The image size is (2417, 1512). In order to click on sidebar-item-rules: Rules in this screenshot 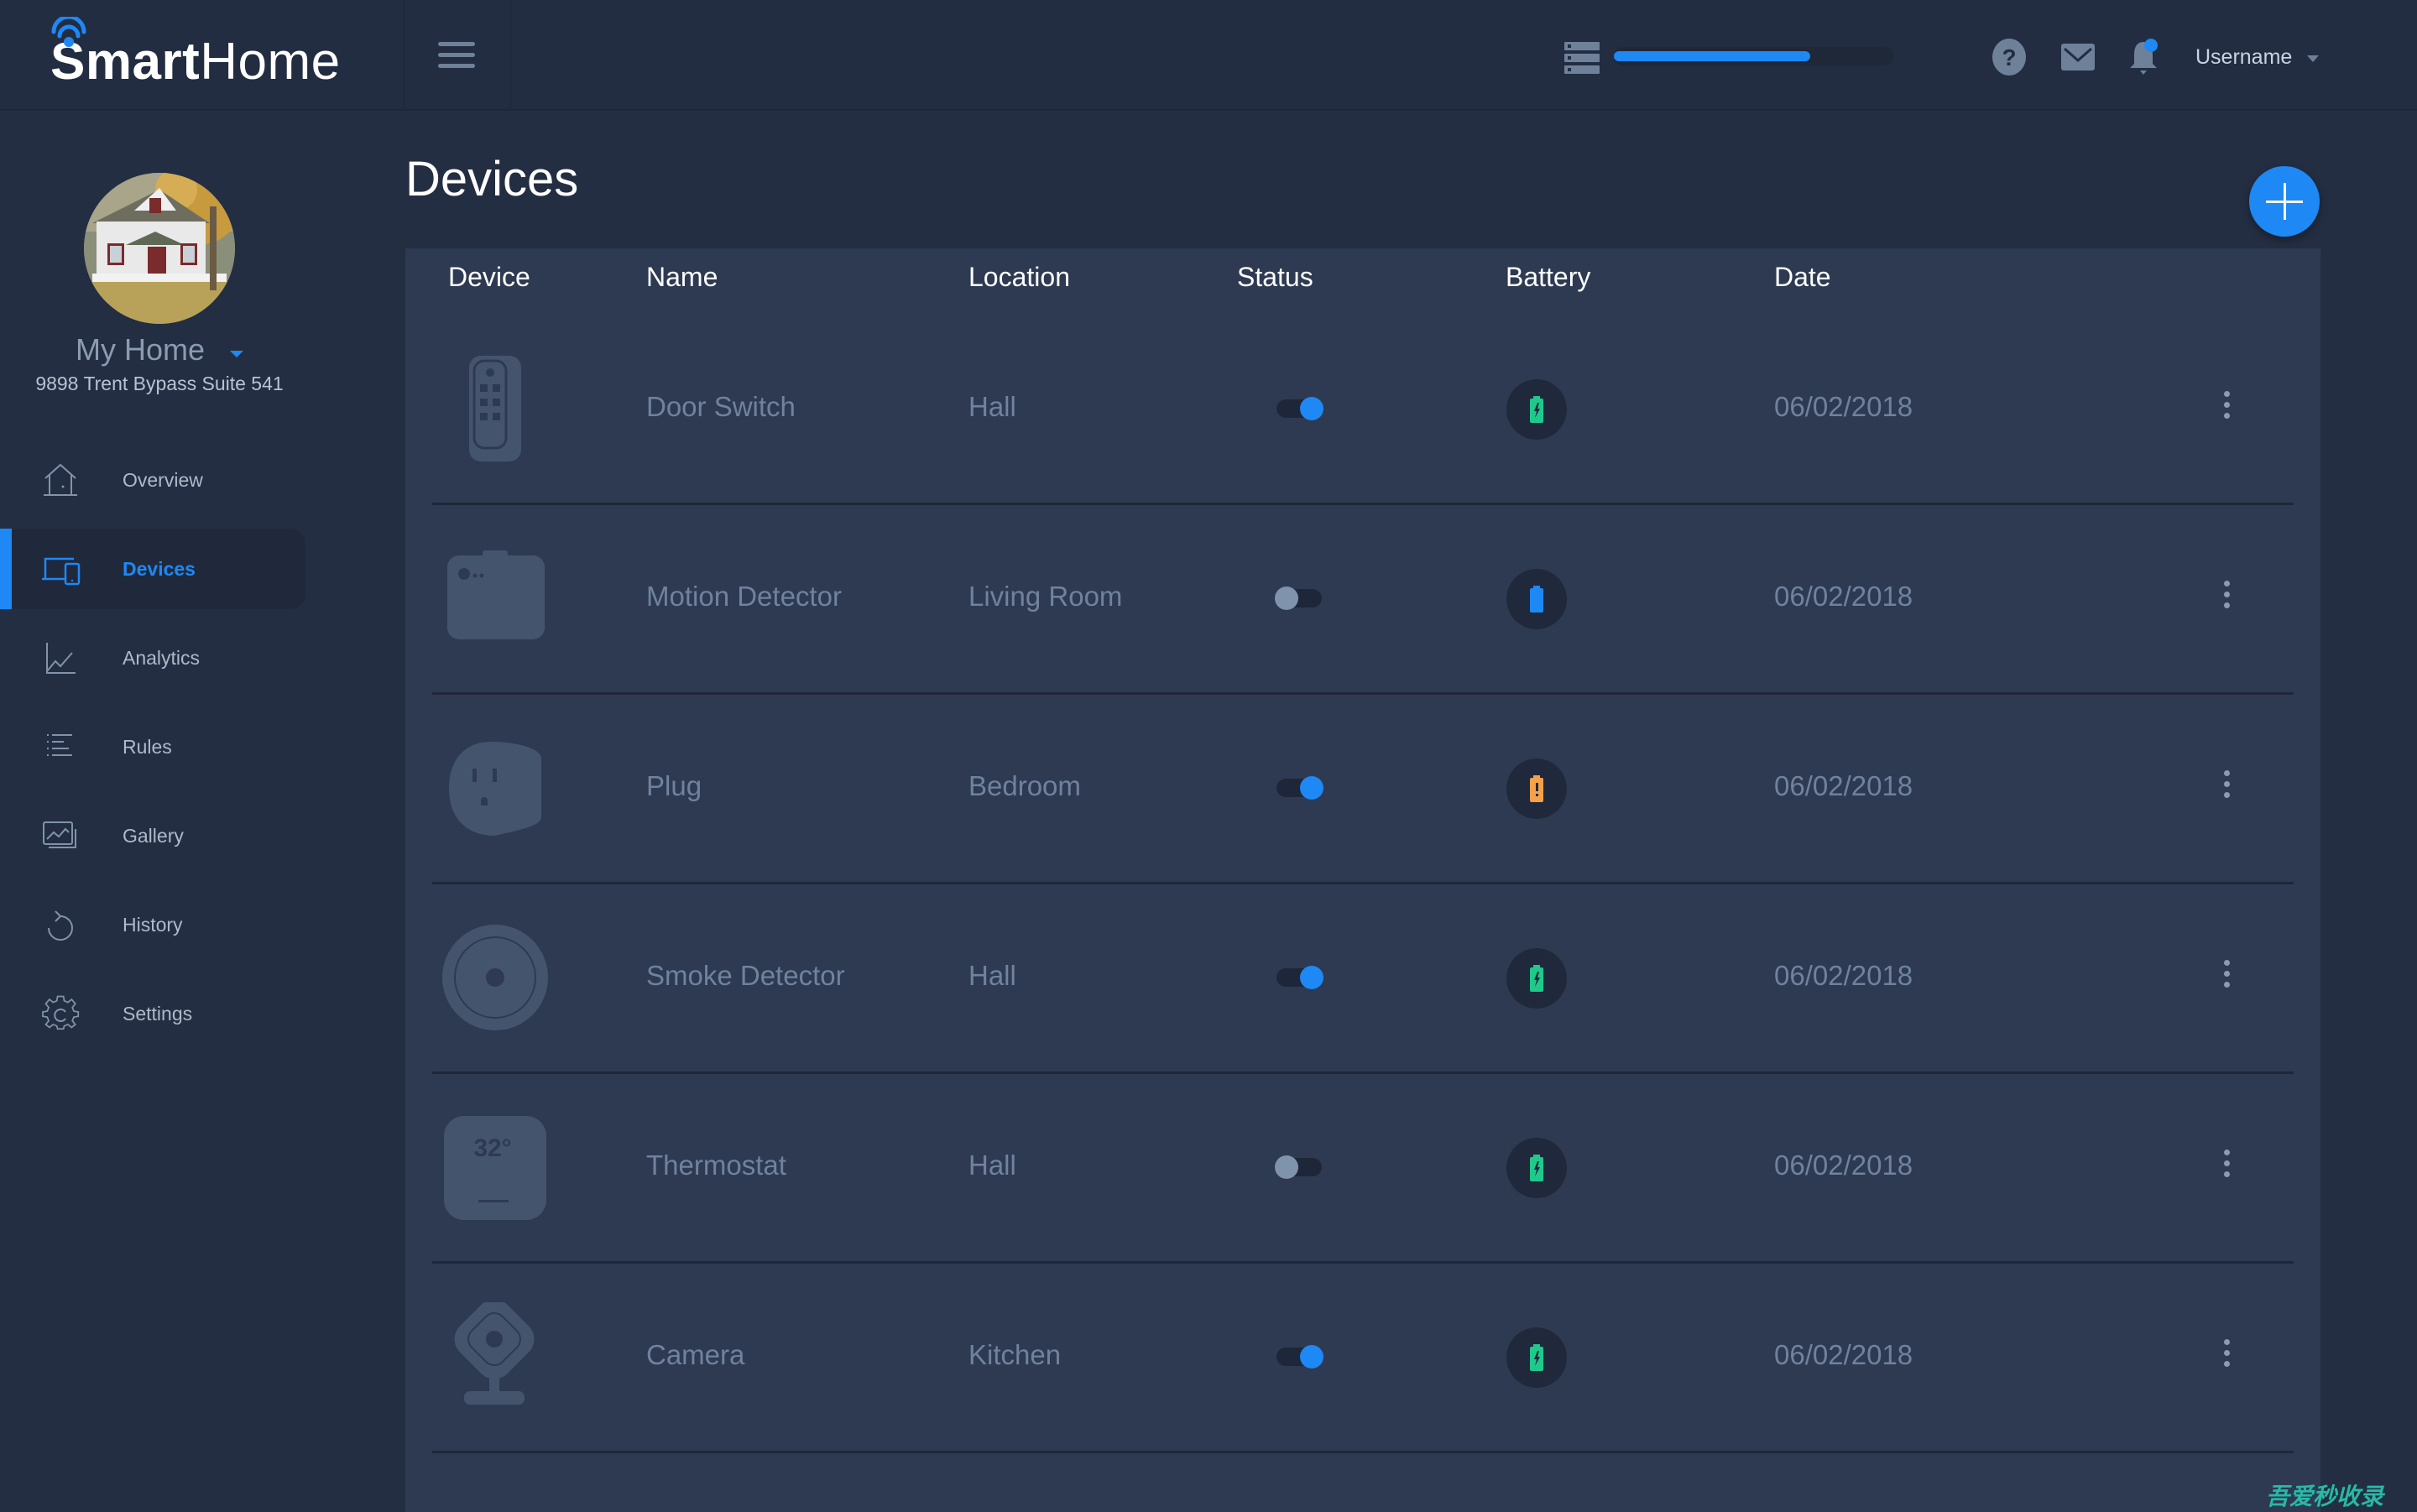, I will do `click(152, 746)`.